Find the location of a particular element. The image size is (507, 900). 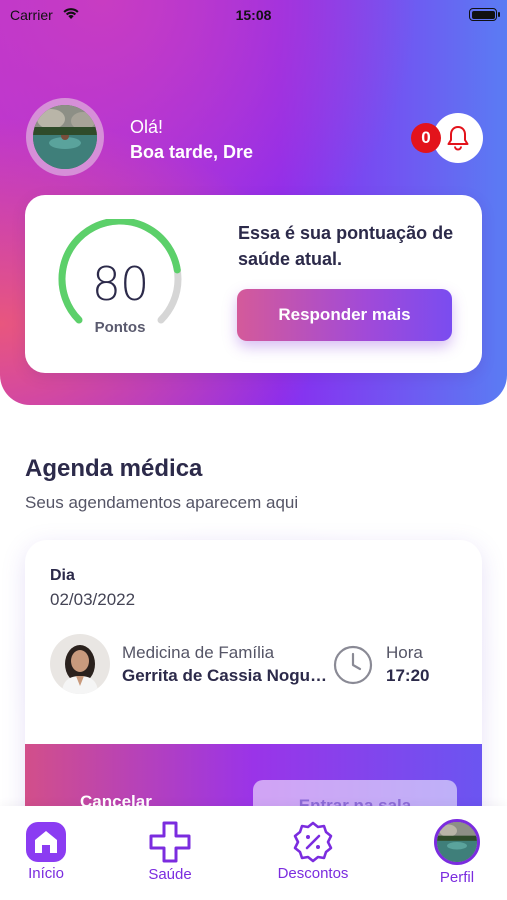

tab-inicio-label: Início is located at coordinates (46, 873).